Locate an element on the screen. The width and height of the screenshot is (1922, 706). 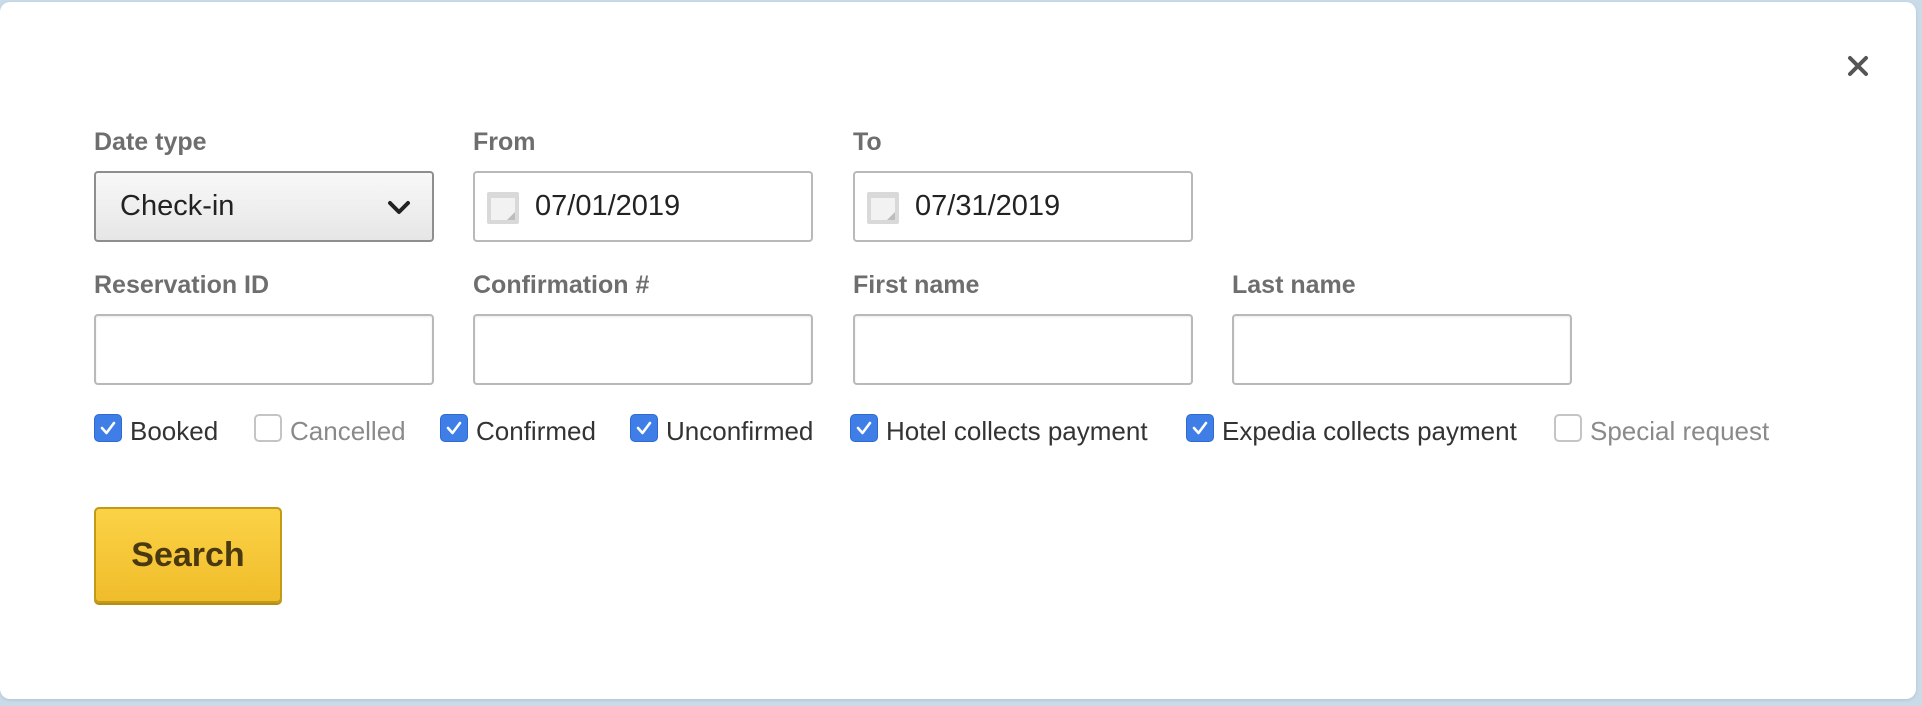
cancelled-checkbox: Cancelled is located at coordinates (330, 429).